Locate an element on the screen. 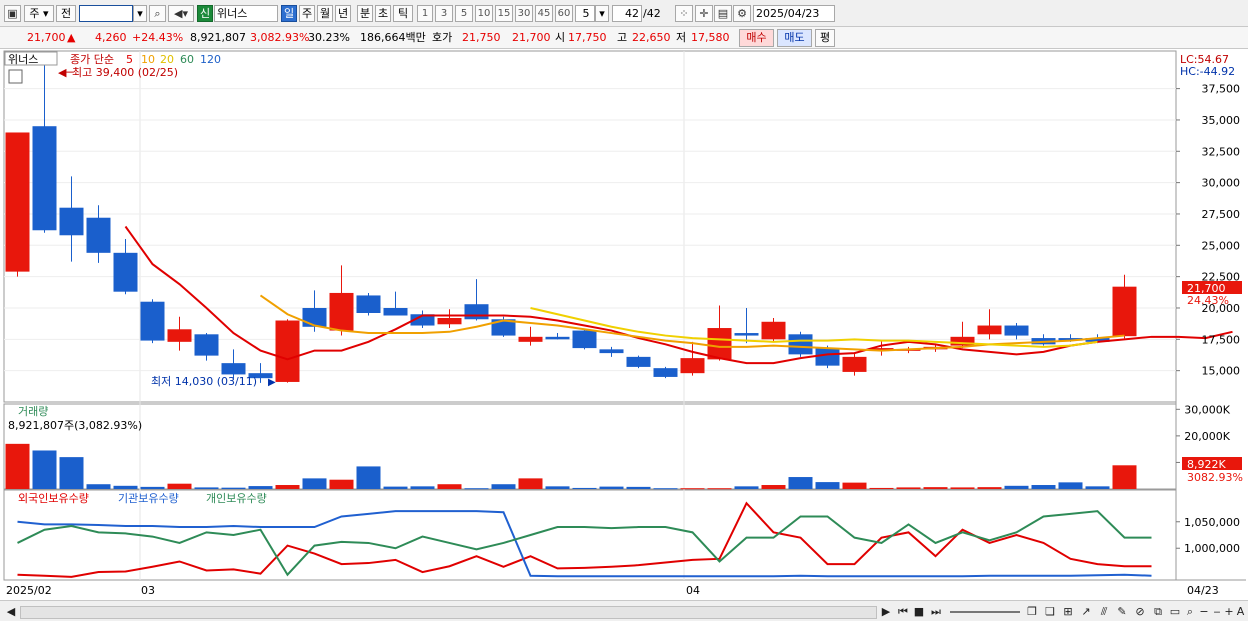 Image resolution: width=1248 pixels, height=621 pixels. horizontal-scrollbar is located at coordinates (448, 612).